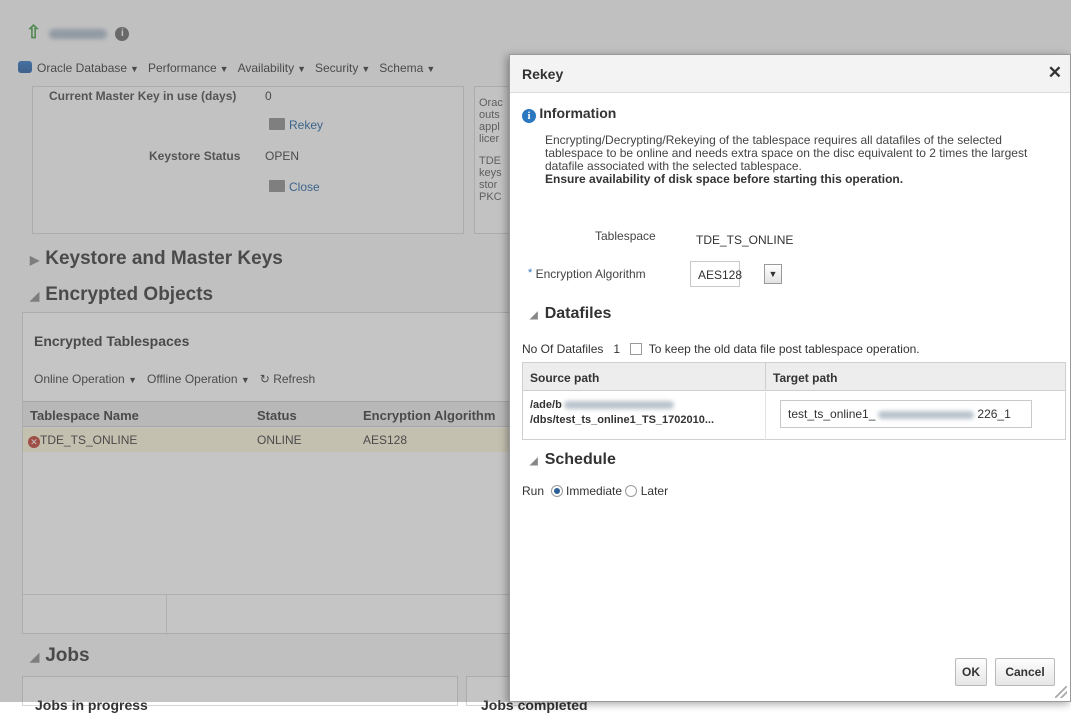  I want to click on later-radio, so click(631, 491).